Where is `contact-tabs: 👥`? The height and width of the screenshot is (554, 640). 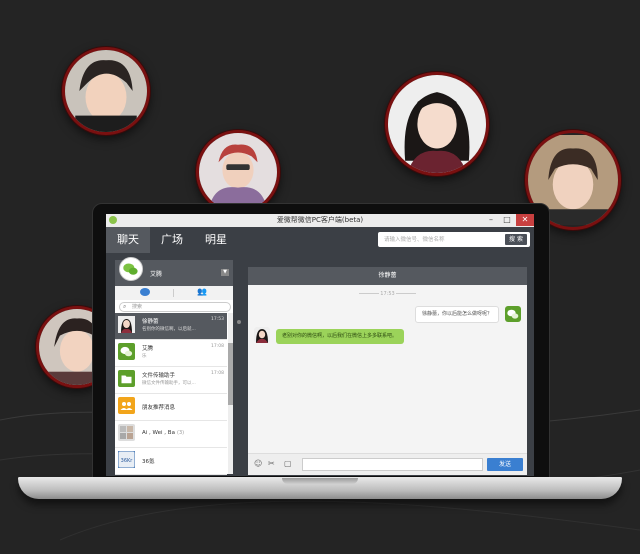 contact-tabs: 👥 is located at coordinates (174, 293).